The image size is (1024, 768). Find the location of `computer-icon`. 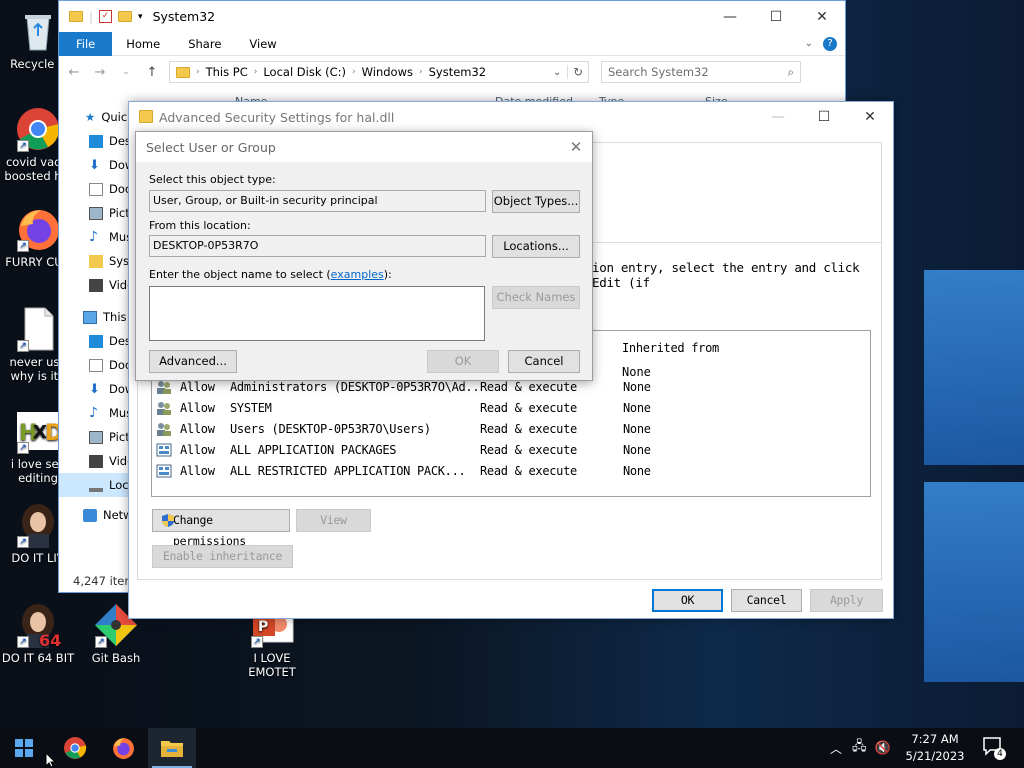

computer-icon is located at coordinates (90, 317).